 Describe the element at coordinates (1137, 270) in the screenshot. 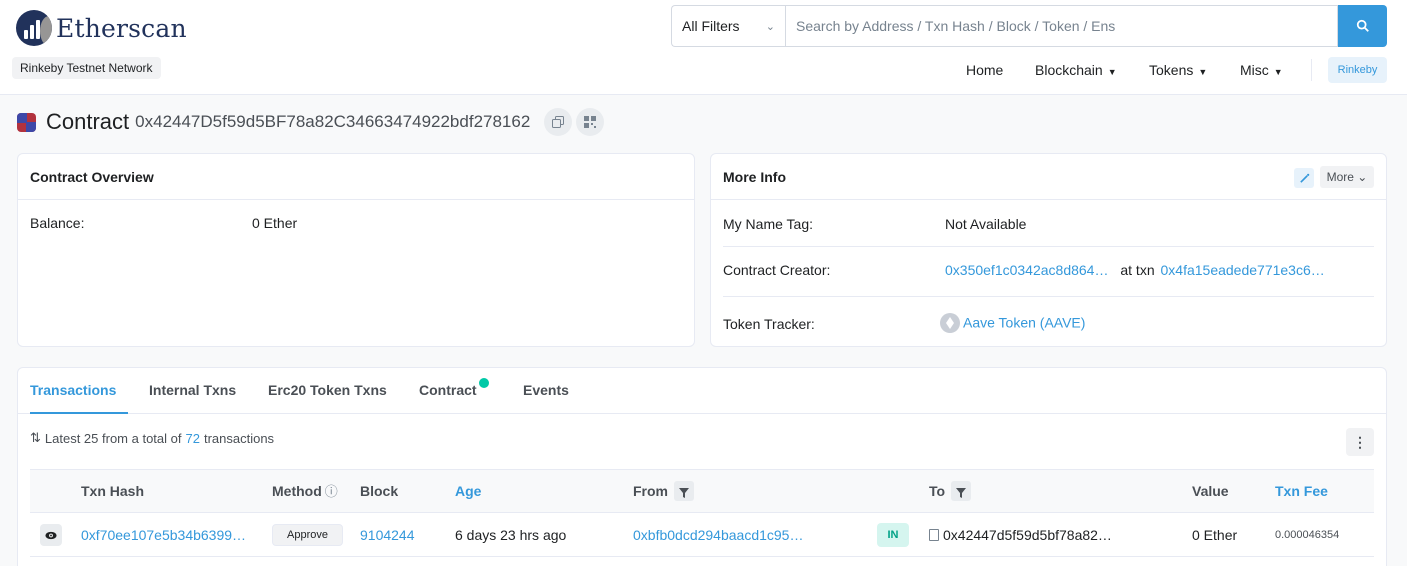

I see `at-txn-text: at txn` at that location.